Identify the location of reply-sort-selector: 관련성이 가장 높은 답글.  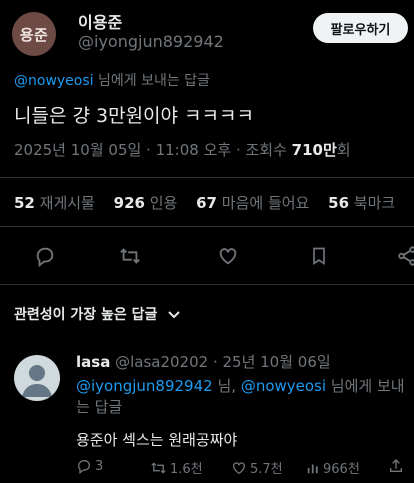
(97, 314).